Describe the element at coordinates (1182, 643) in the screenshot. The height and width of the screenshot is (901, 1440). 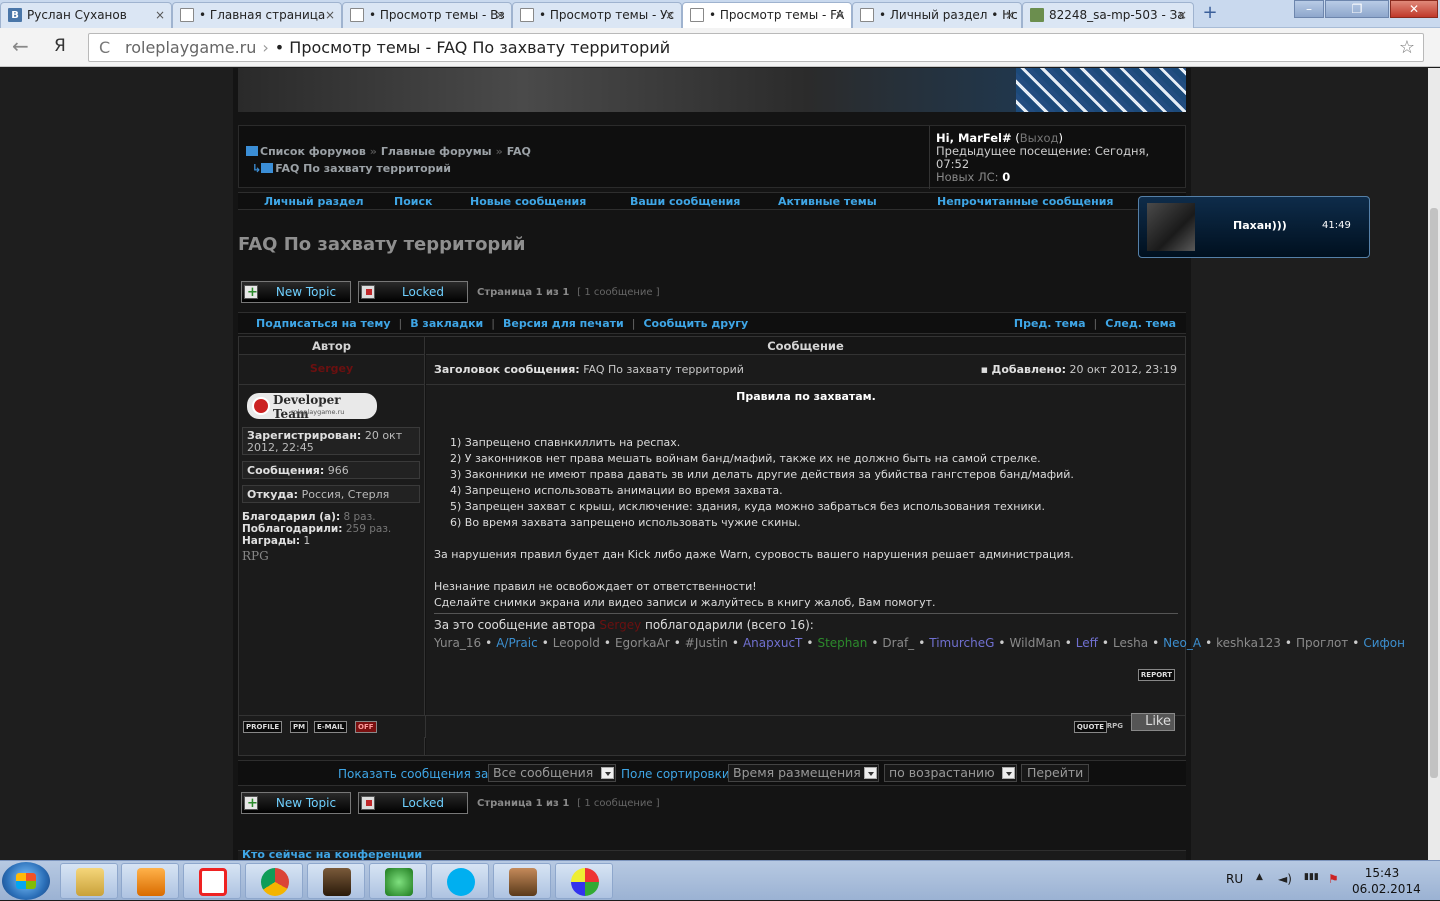
I see `thanks-user-link: Neo_A` at that location.